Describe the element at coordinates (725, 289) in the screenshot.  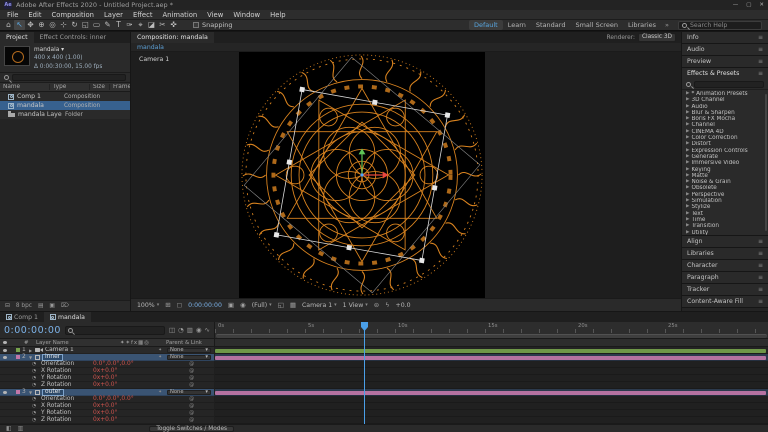
I see `collapsed-panel-header: Tracker ≡` at that location.